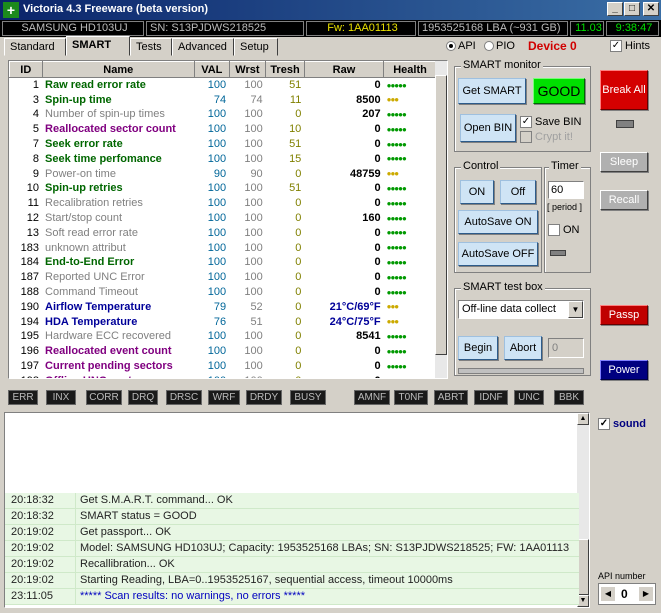 The height and width of the screenshot is (613, 661). Describe the element at coordinates (461, 46) in the screenshot. I see `api-radio: API` at that location.